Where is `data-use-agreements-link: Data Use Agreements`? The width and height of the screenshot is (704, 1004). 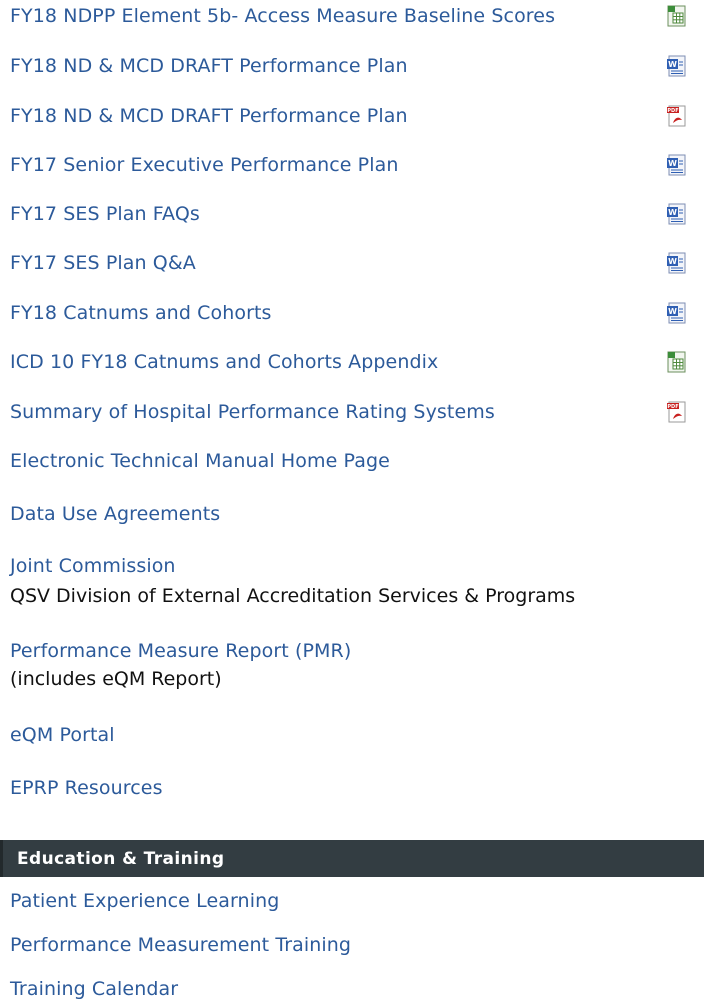 data-use-agreements-link: Data Use Agreements is located at coordinates (115, 514).